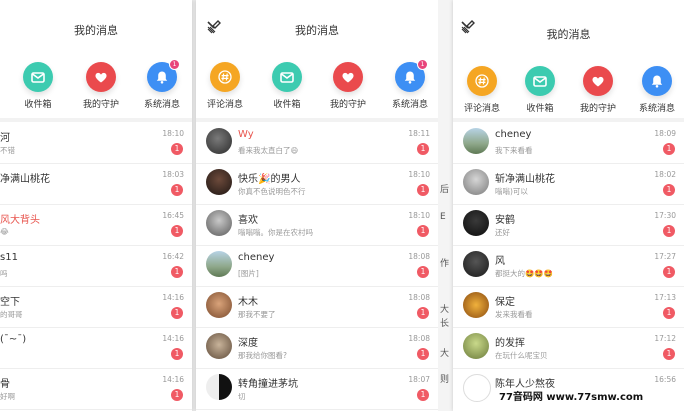 The width and height of the screenshot is (684, 411). I want to click on tab-label: 评论消息, so click(224, 105).